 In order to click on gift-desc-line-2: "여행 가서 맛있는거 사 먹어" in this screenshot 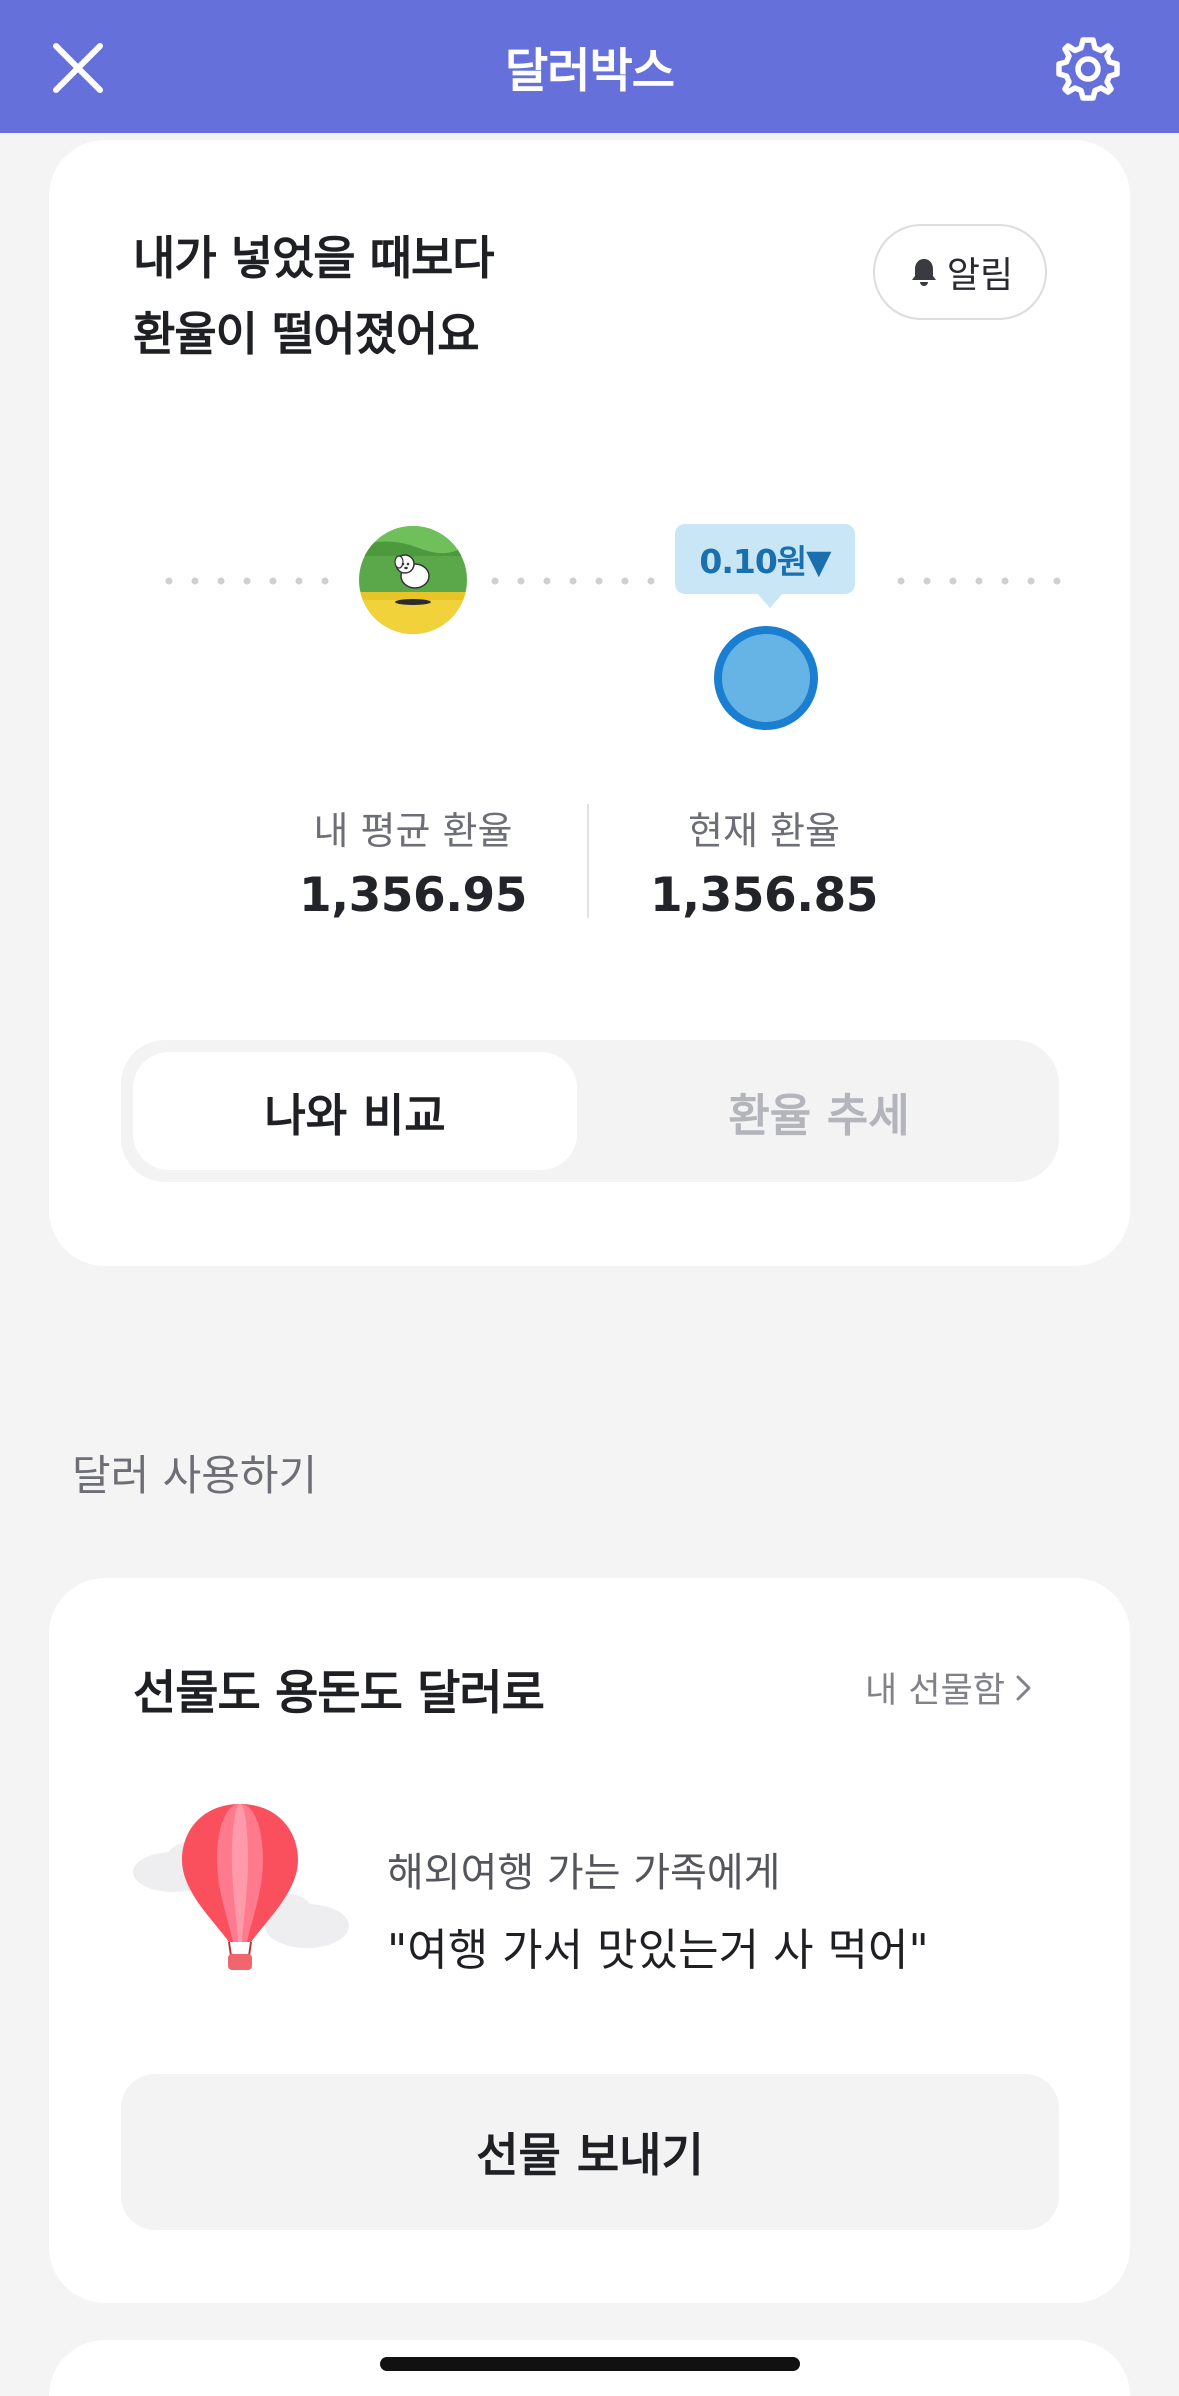, I will do `click(658, 1950)`.